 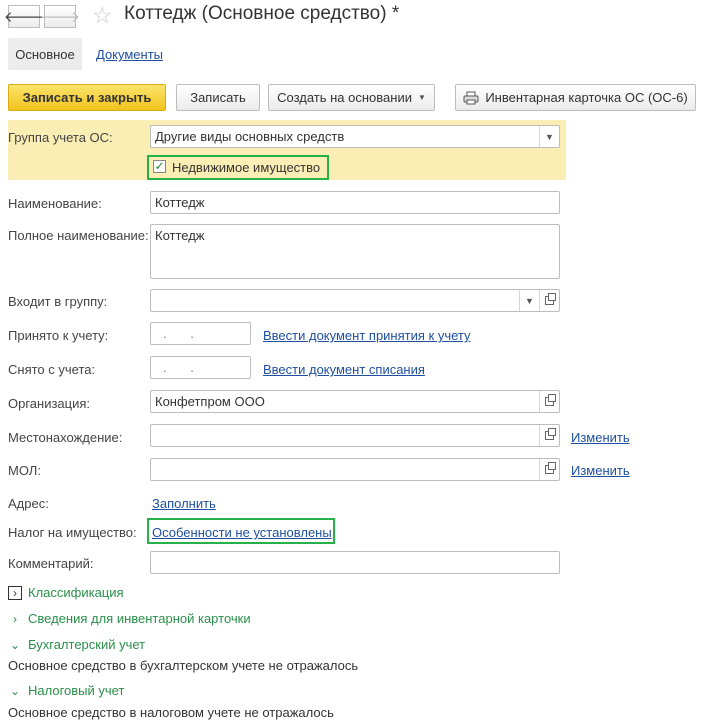 What do you see at coordinates (129, 54) in the screenshot?
I see `tab-documents: Документы` at bounding box center [129, 54].